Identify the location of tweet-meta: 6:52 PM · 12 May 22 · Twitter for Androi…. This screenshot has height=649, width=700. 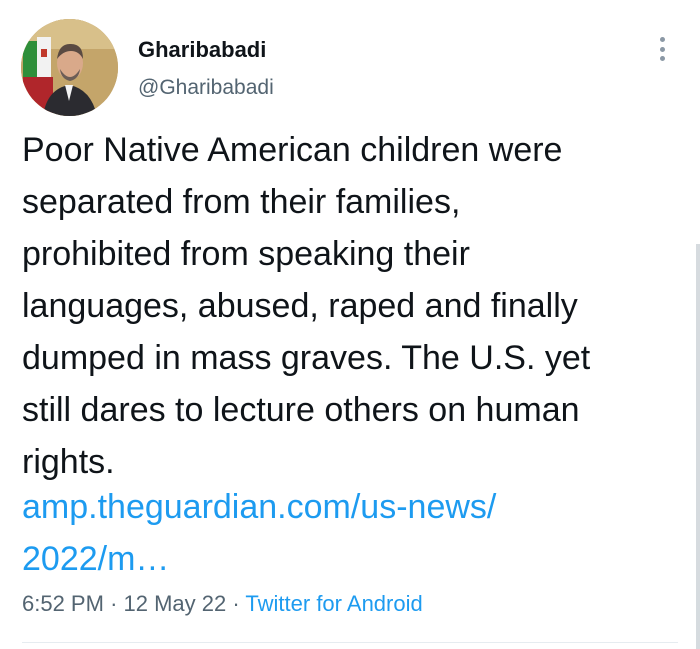
(222, 604).